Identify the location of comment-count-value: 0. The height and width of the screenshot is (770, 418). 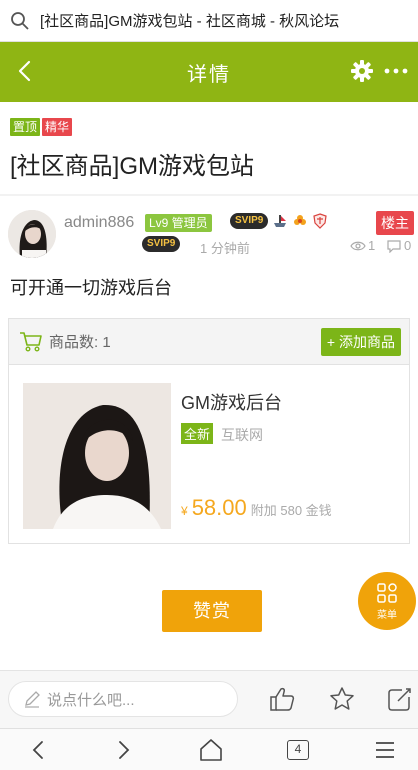
(408, 245).